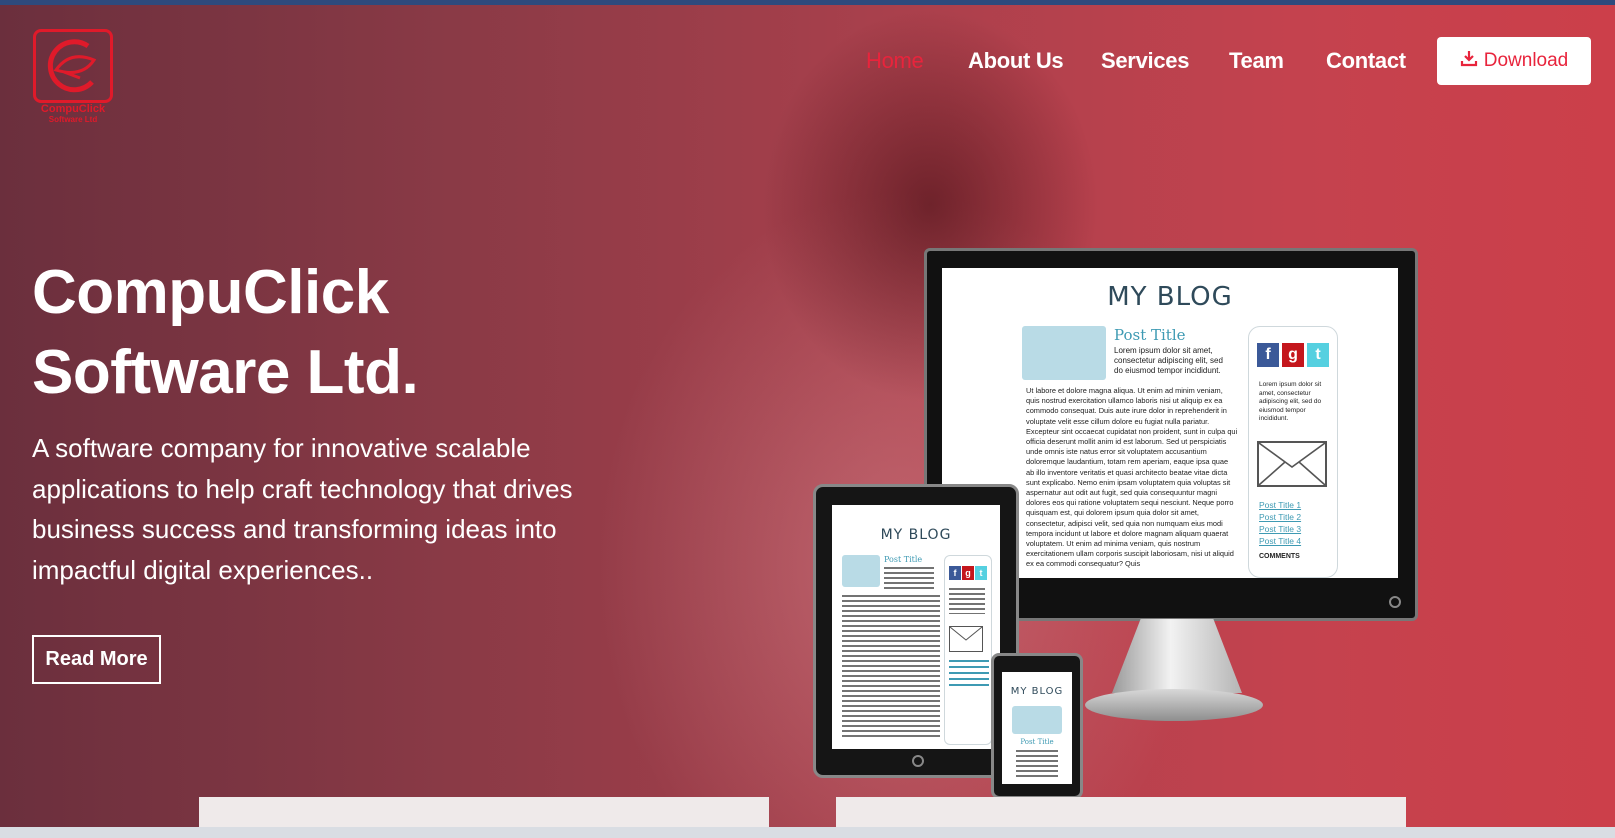  What do you see at coordinates (312, 333) in the screenshot?
I see `hero-title: CompuClick Software Ltd.` at bounding box center [312, 333].